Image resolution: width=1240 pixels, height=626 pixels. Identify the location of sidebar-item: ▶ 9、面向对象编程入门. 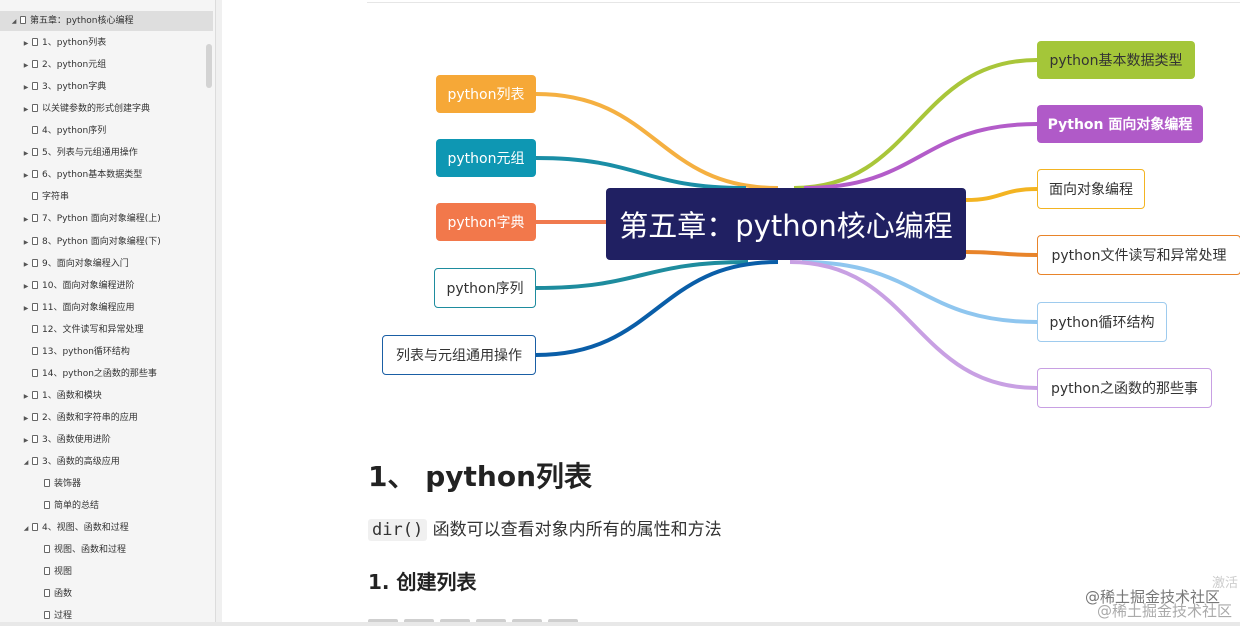
(64, 264).